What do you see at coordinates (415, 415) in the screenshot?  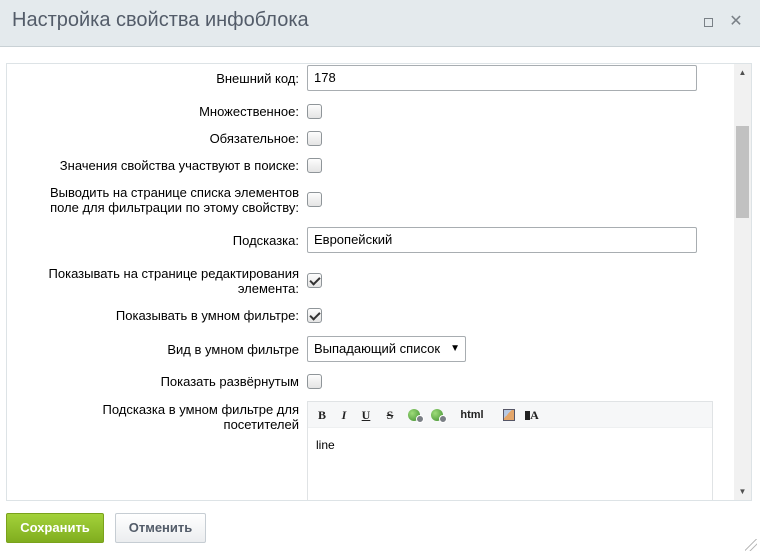 I see `insert-link-icon` at bounding box center [415, 415].